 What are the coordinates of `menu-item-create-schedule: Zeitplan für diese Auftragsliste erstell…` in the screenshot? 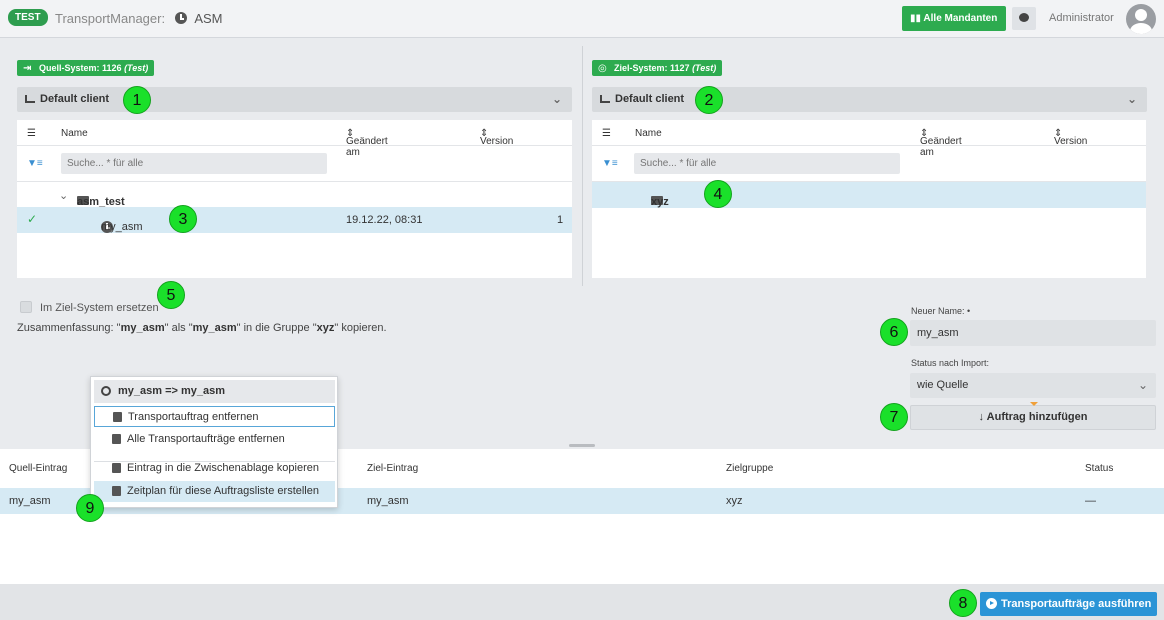 It's located at (214, 491).